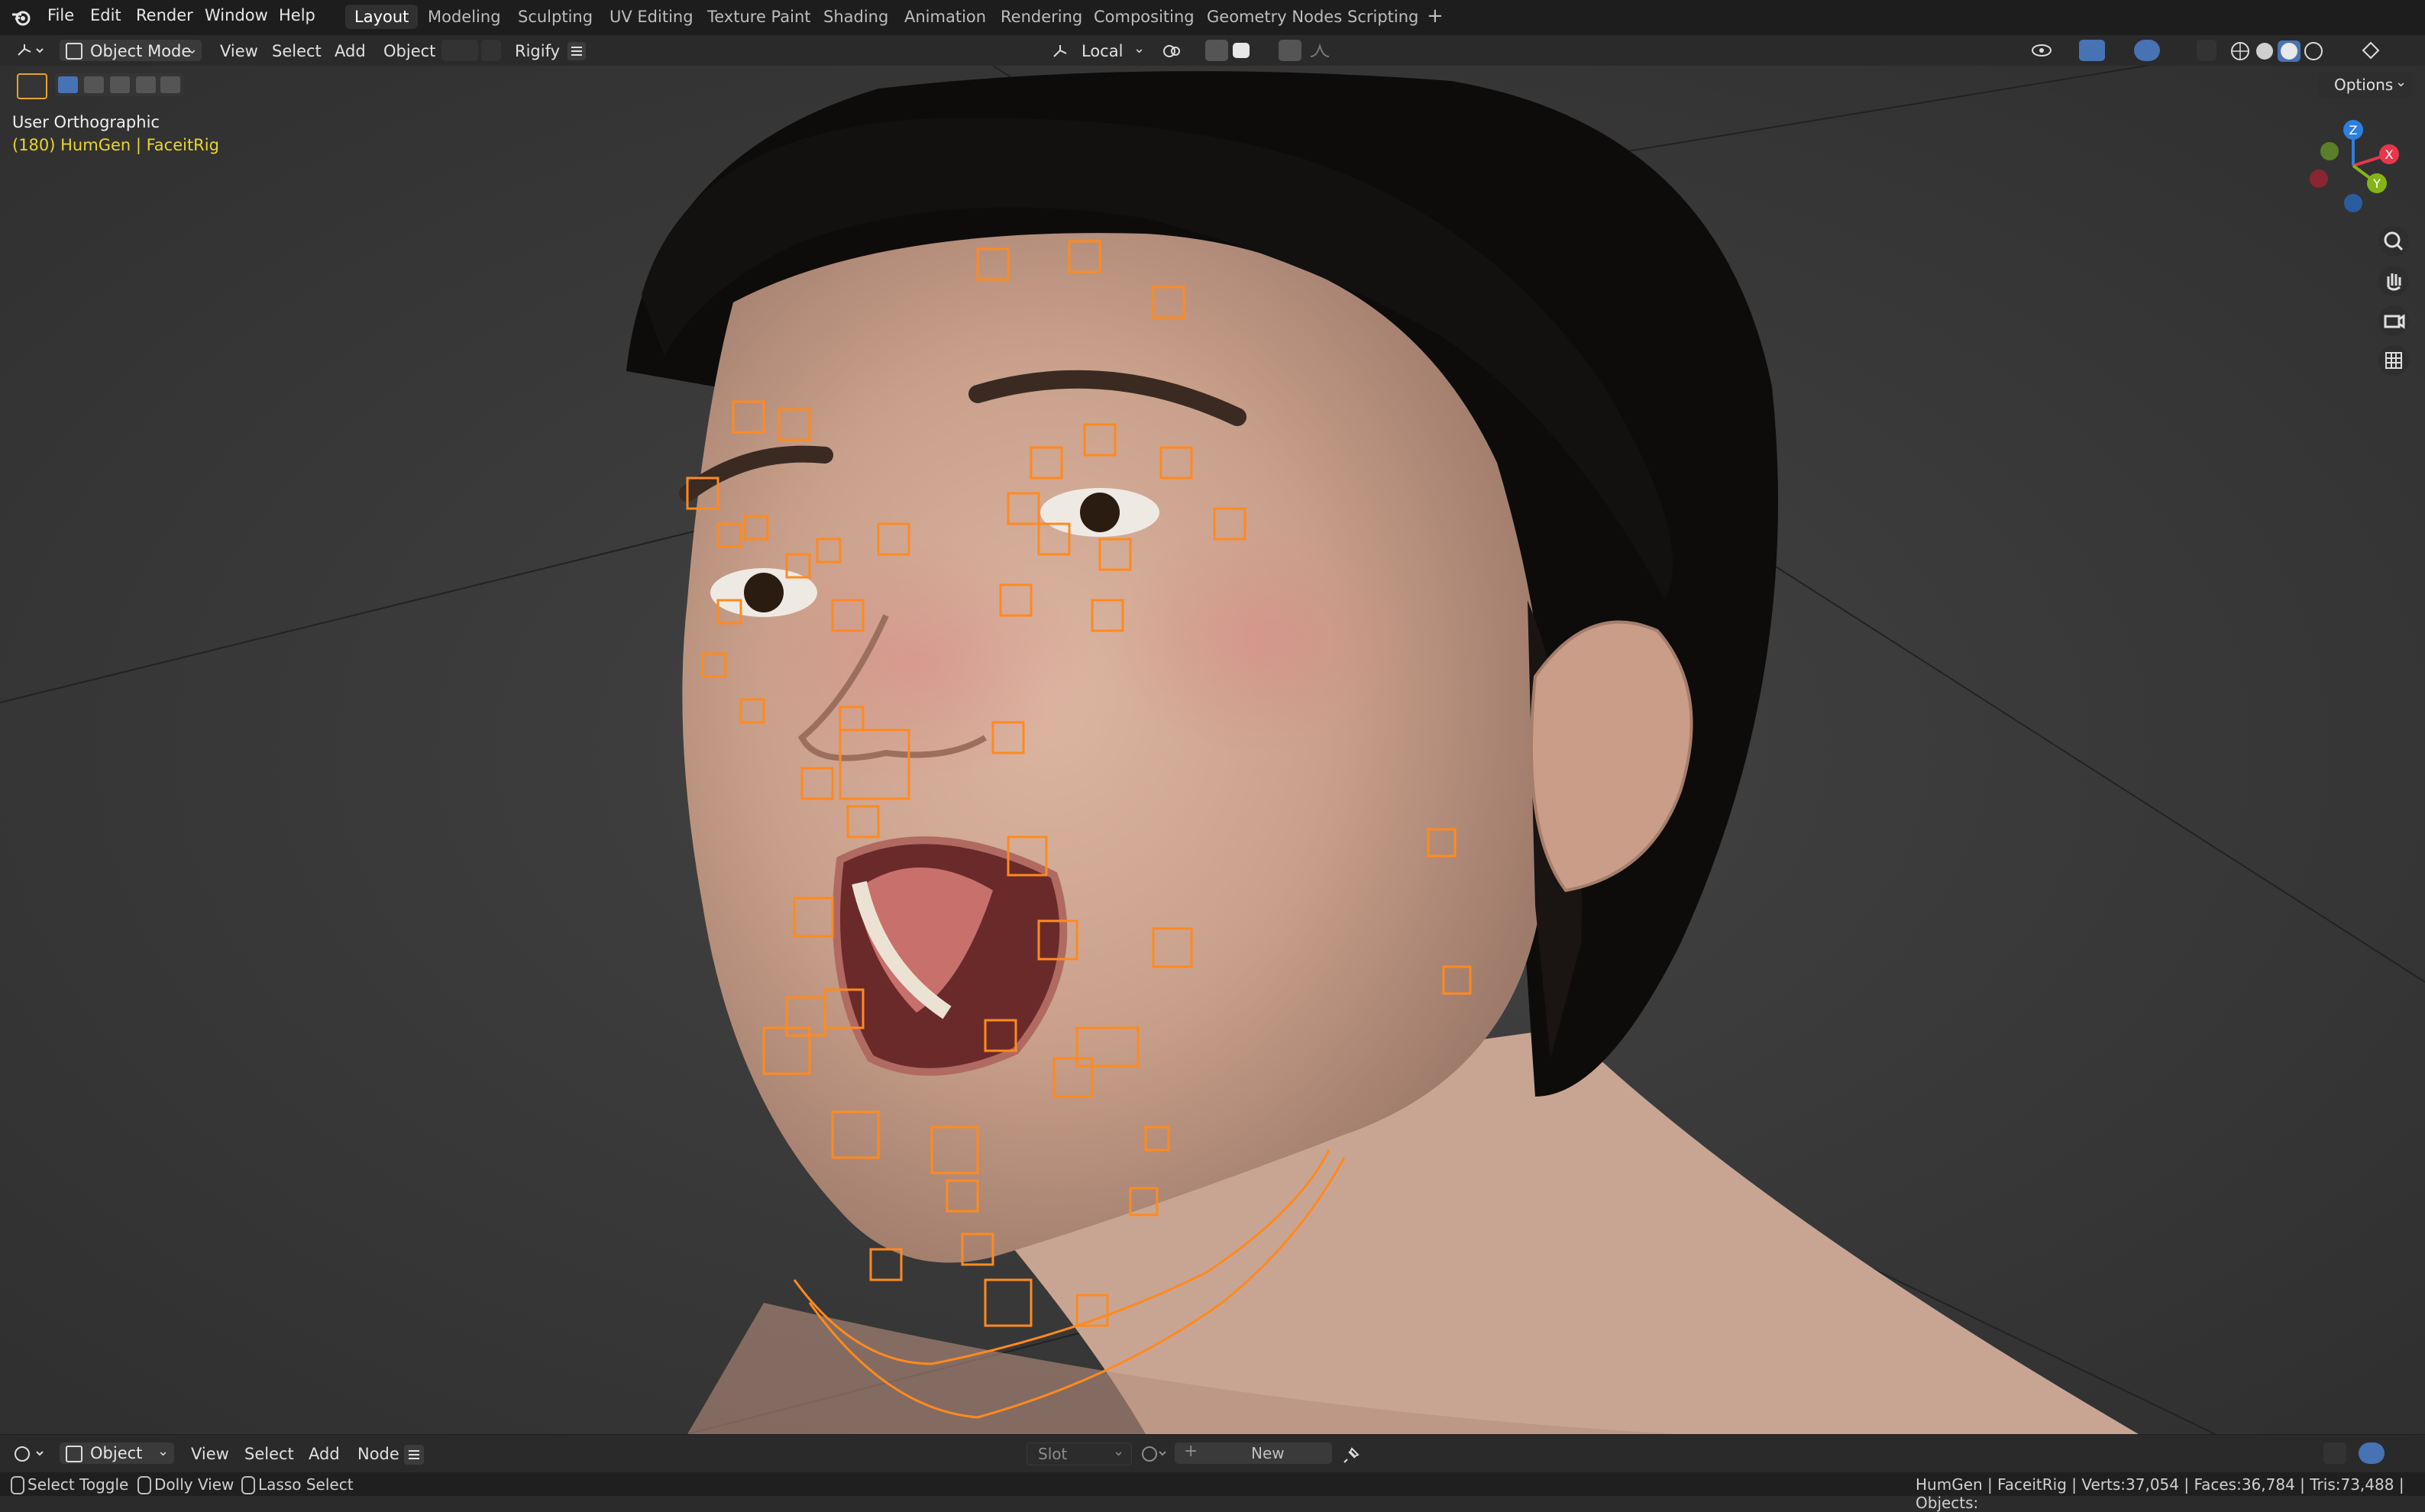 The height and width of the screenshot is (1512, 2425). I want to click on header-select-menu: Select, so click(297, 51).